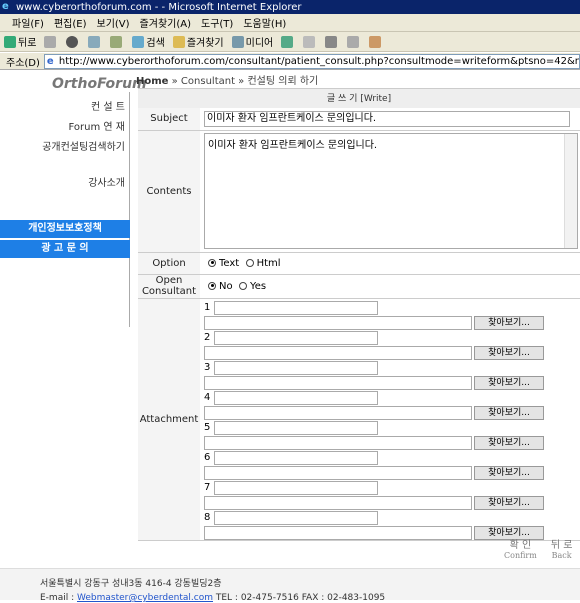 Image resolution: width=580 pixels, height=603 pixels. I want to click on refresh-button, so click(95, 41).